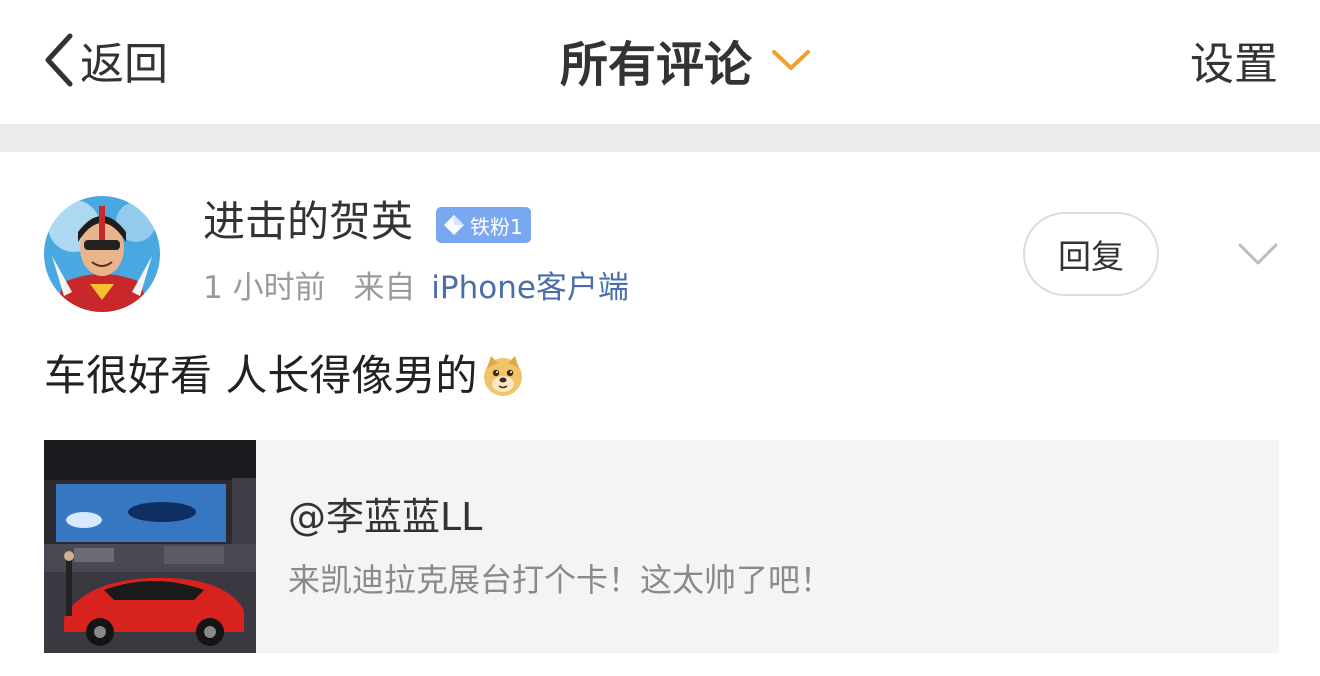  Describe the element at coordinates (264, 288) in the screenshot. I see `comment-time: 1 小时前` at that location.